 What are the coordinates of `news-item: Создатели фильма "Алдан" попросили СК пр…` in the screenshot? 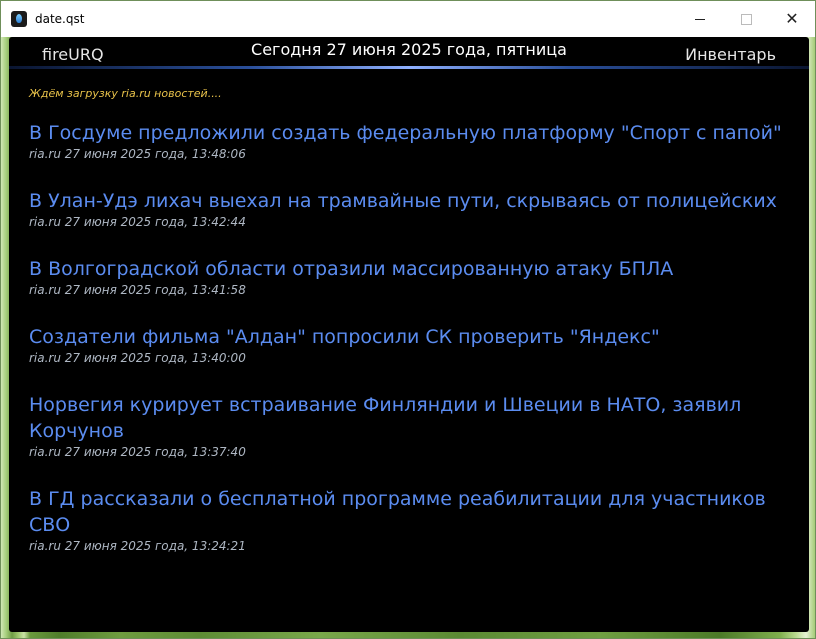 It's located at (409, 345).